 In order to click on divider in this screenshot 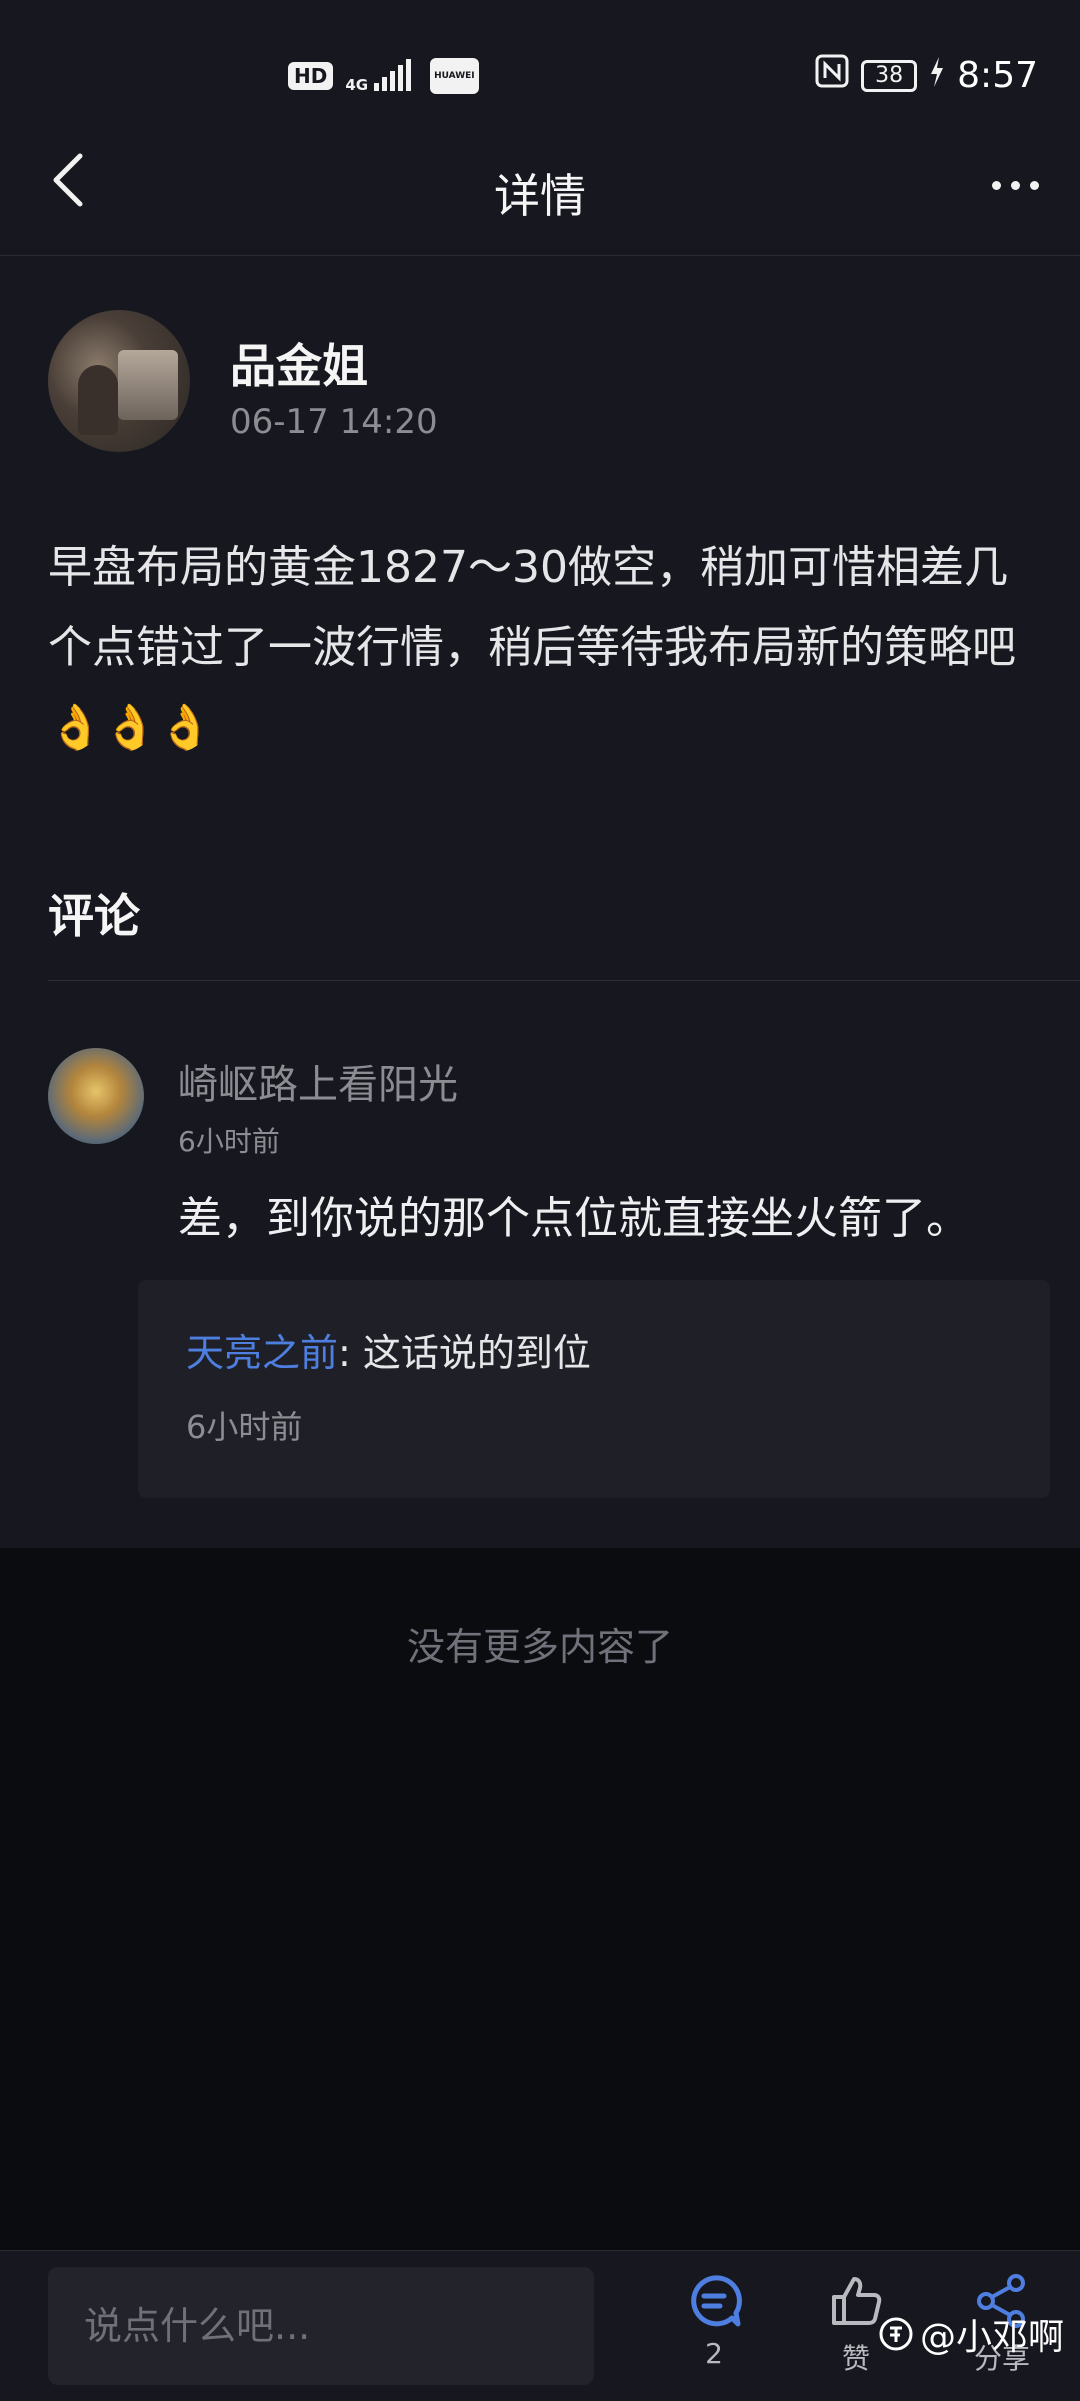, I will do `click(564, 980)`.